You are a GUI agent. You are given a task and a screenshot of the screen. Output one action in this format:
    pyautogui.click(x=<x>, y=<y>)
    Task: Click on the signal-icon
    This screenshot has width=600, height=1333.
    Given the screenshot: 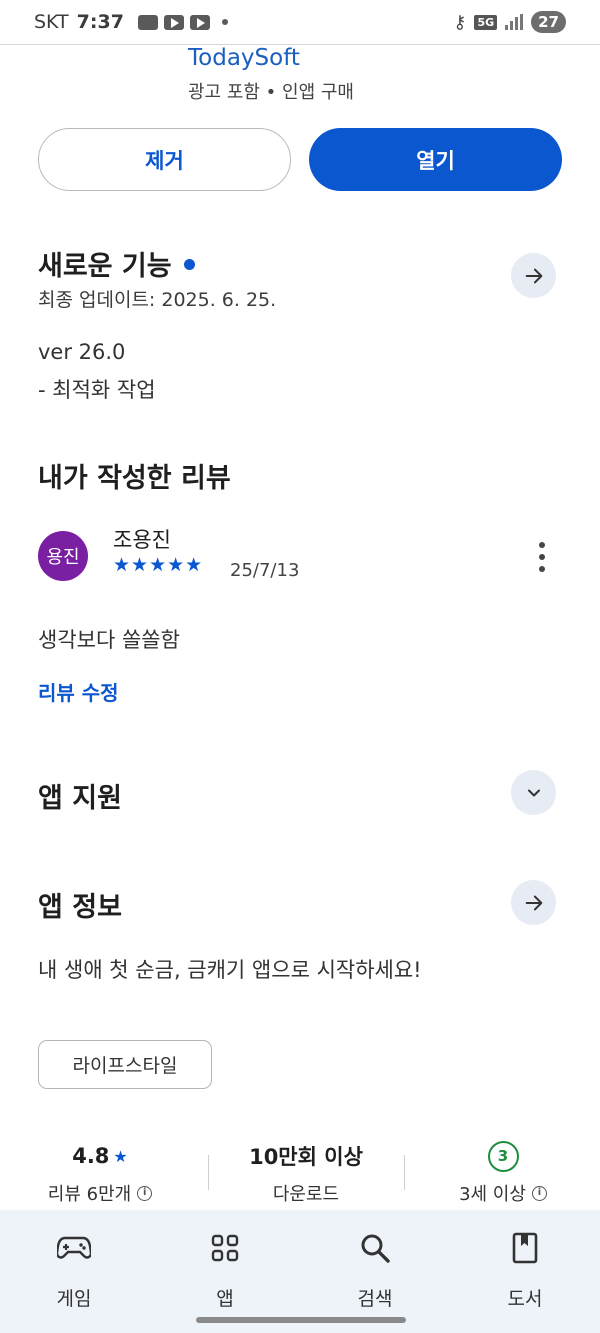 What is the action you would take?
    pyautogui.click(x=514, y=22)
    